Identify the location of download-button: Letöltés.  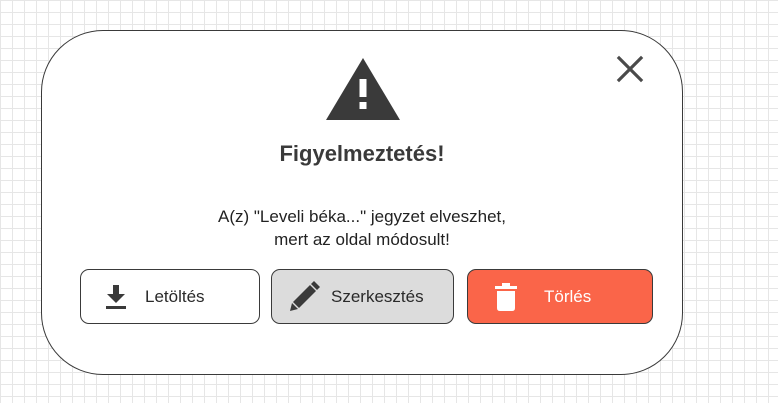
(170, 296).